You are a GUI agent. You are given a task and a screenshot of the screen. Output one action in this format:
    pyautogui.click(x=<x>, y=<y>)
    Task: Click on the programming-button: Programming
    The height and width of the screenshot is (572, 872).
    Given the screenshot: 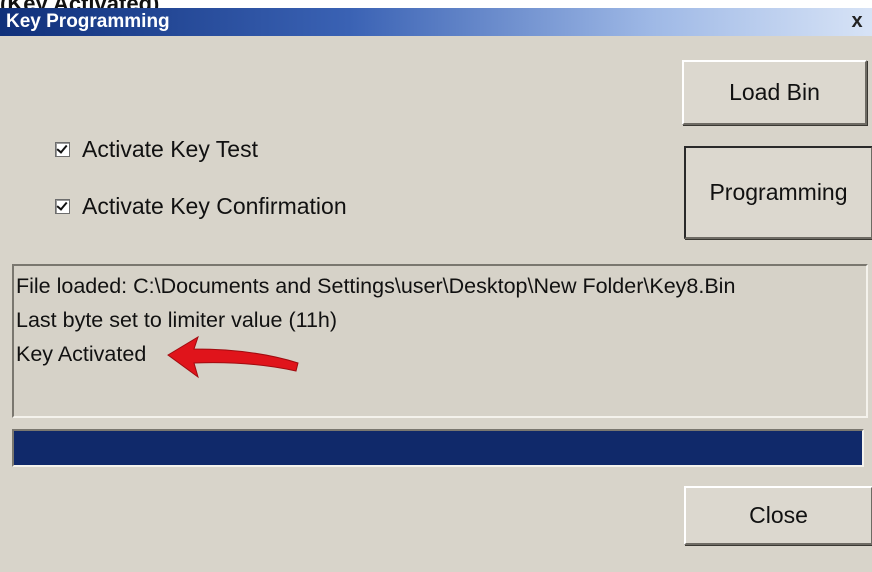 What is the action you would take?
    pyautogui.click(x=778, y=192)
    